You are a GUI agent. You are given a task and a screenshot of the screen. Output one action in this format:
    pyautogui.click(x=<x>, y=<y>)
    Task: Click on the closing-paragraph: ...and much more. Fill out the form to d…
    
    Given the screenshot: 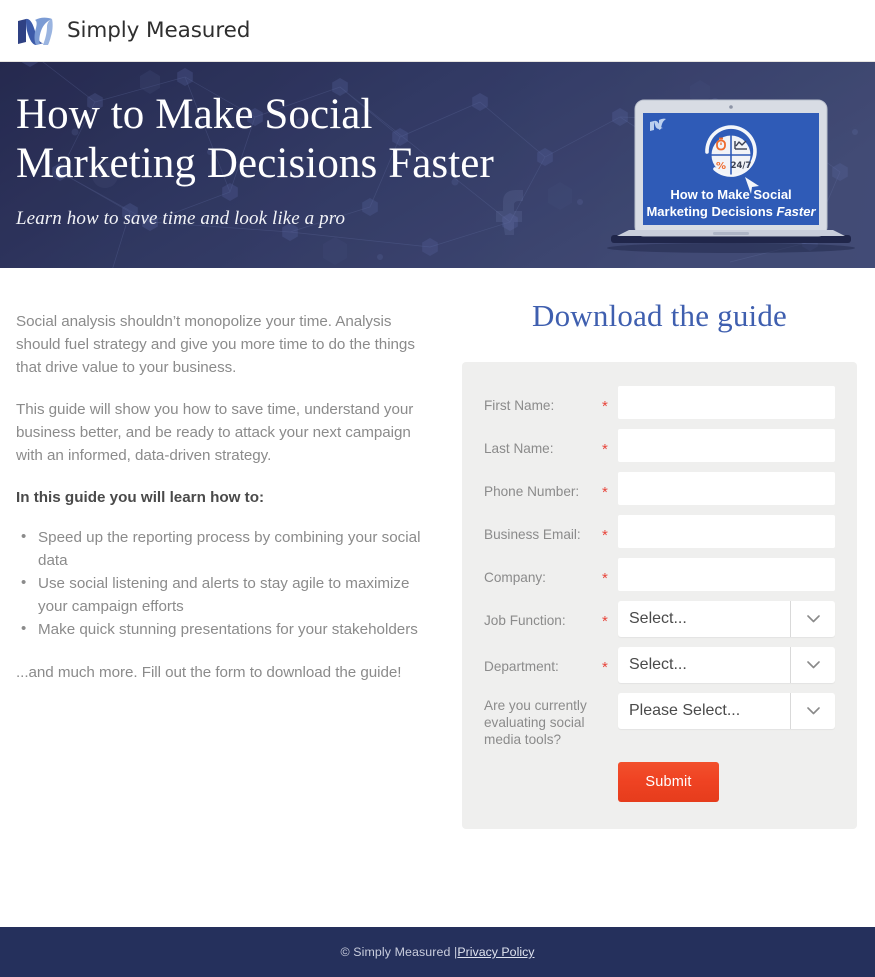 What is the action you would take?
    pyautogui.click(x=209, y=672)
    